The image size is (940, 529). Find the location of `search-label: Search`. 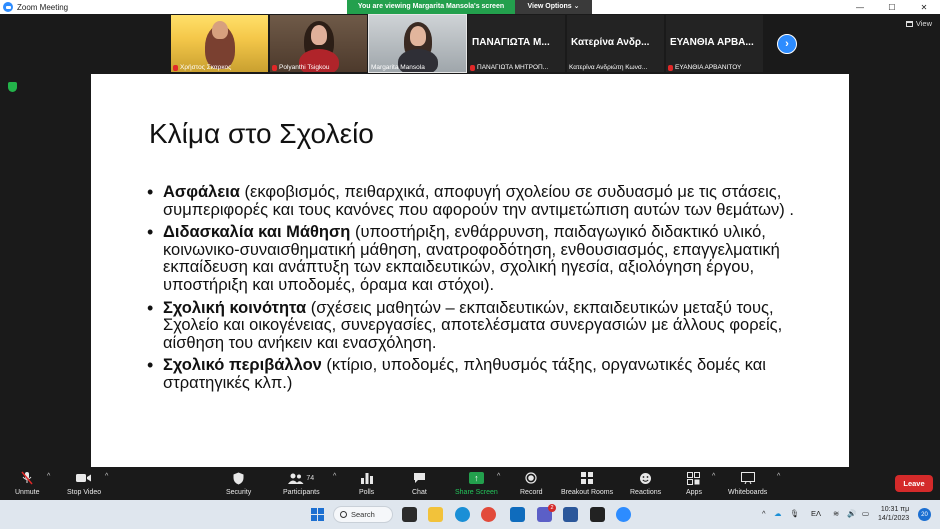

search-label: Search is located at coordinates (363, 514).